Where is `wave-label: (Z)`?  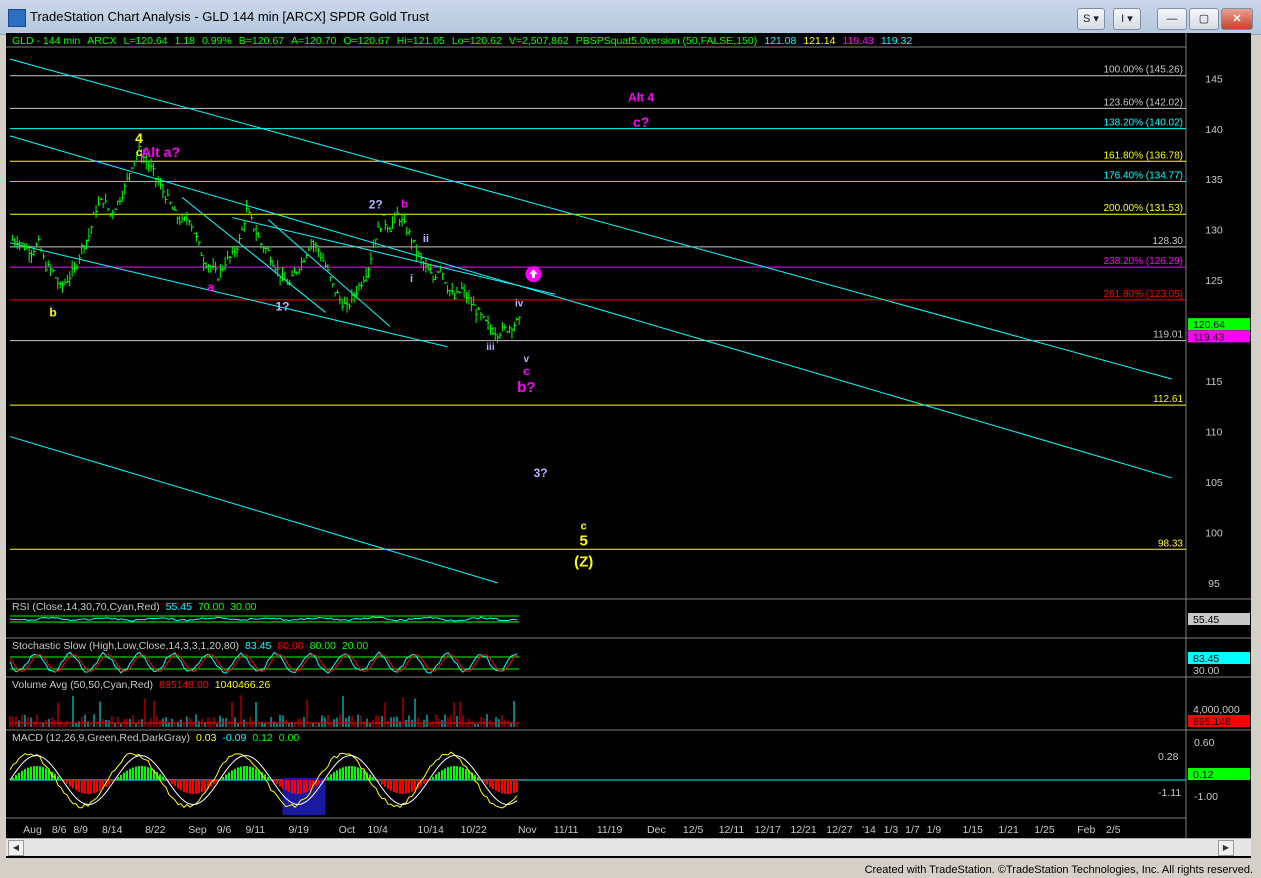 wave-label: (Z) is located at coordinates (583, 562).